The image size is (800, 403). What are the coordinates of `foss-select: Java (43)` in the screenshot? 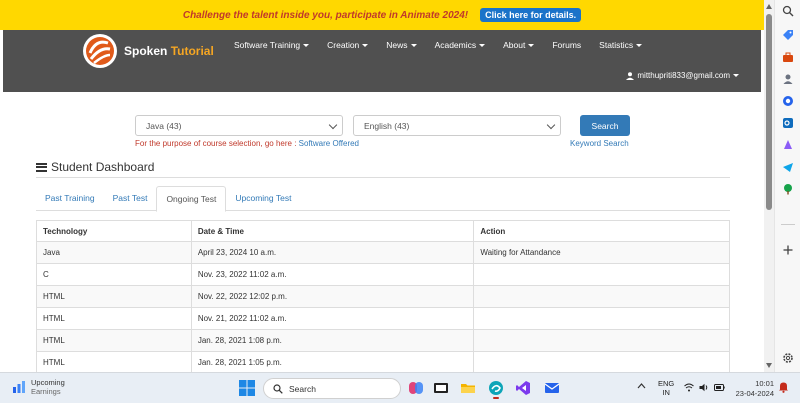 It's located at (239, 125).